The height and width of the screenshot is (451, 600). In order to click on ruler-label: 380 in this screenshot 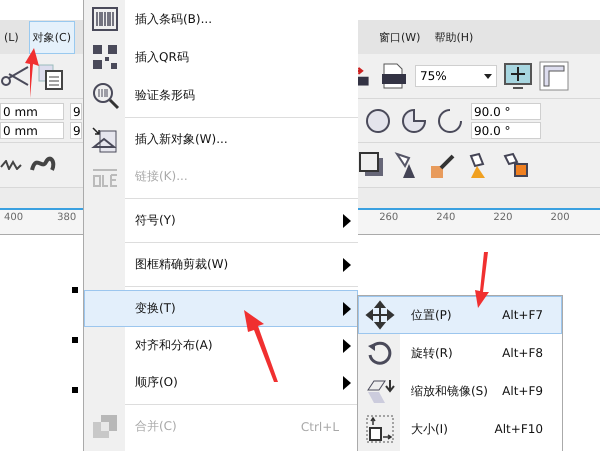, I will do `click(66, 217)`.